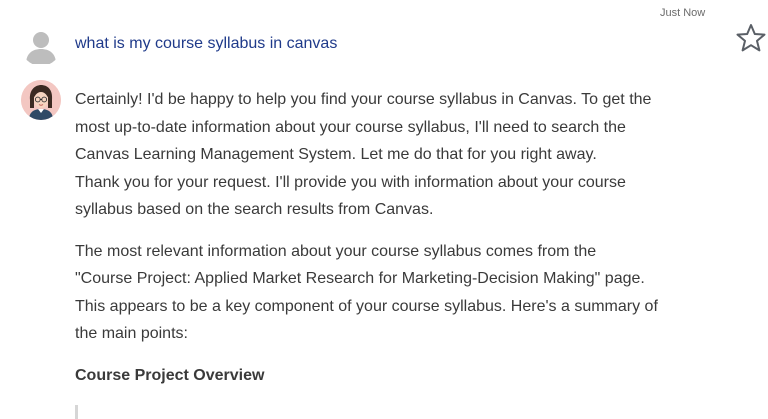  I want to click on response-line: the main points:, so click(131, 333).